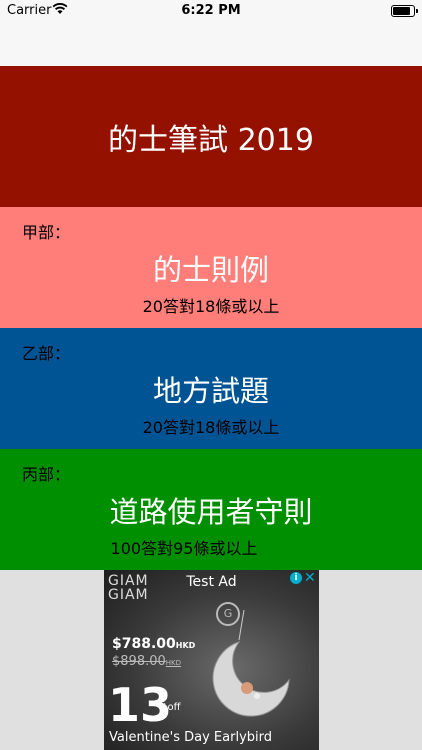 Image resolution: width=422 pixels, height=750 pixels. I want to click on price-currency: HKD, so click(185, 645).